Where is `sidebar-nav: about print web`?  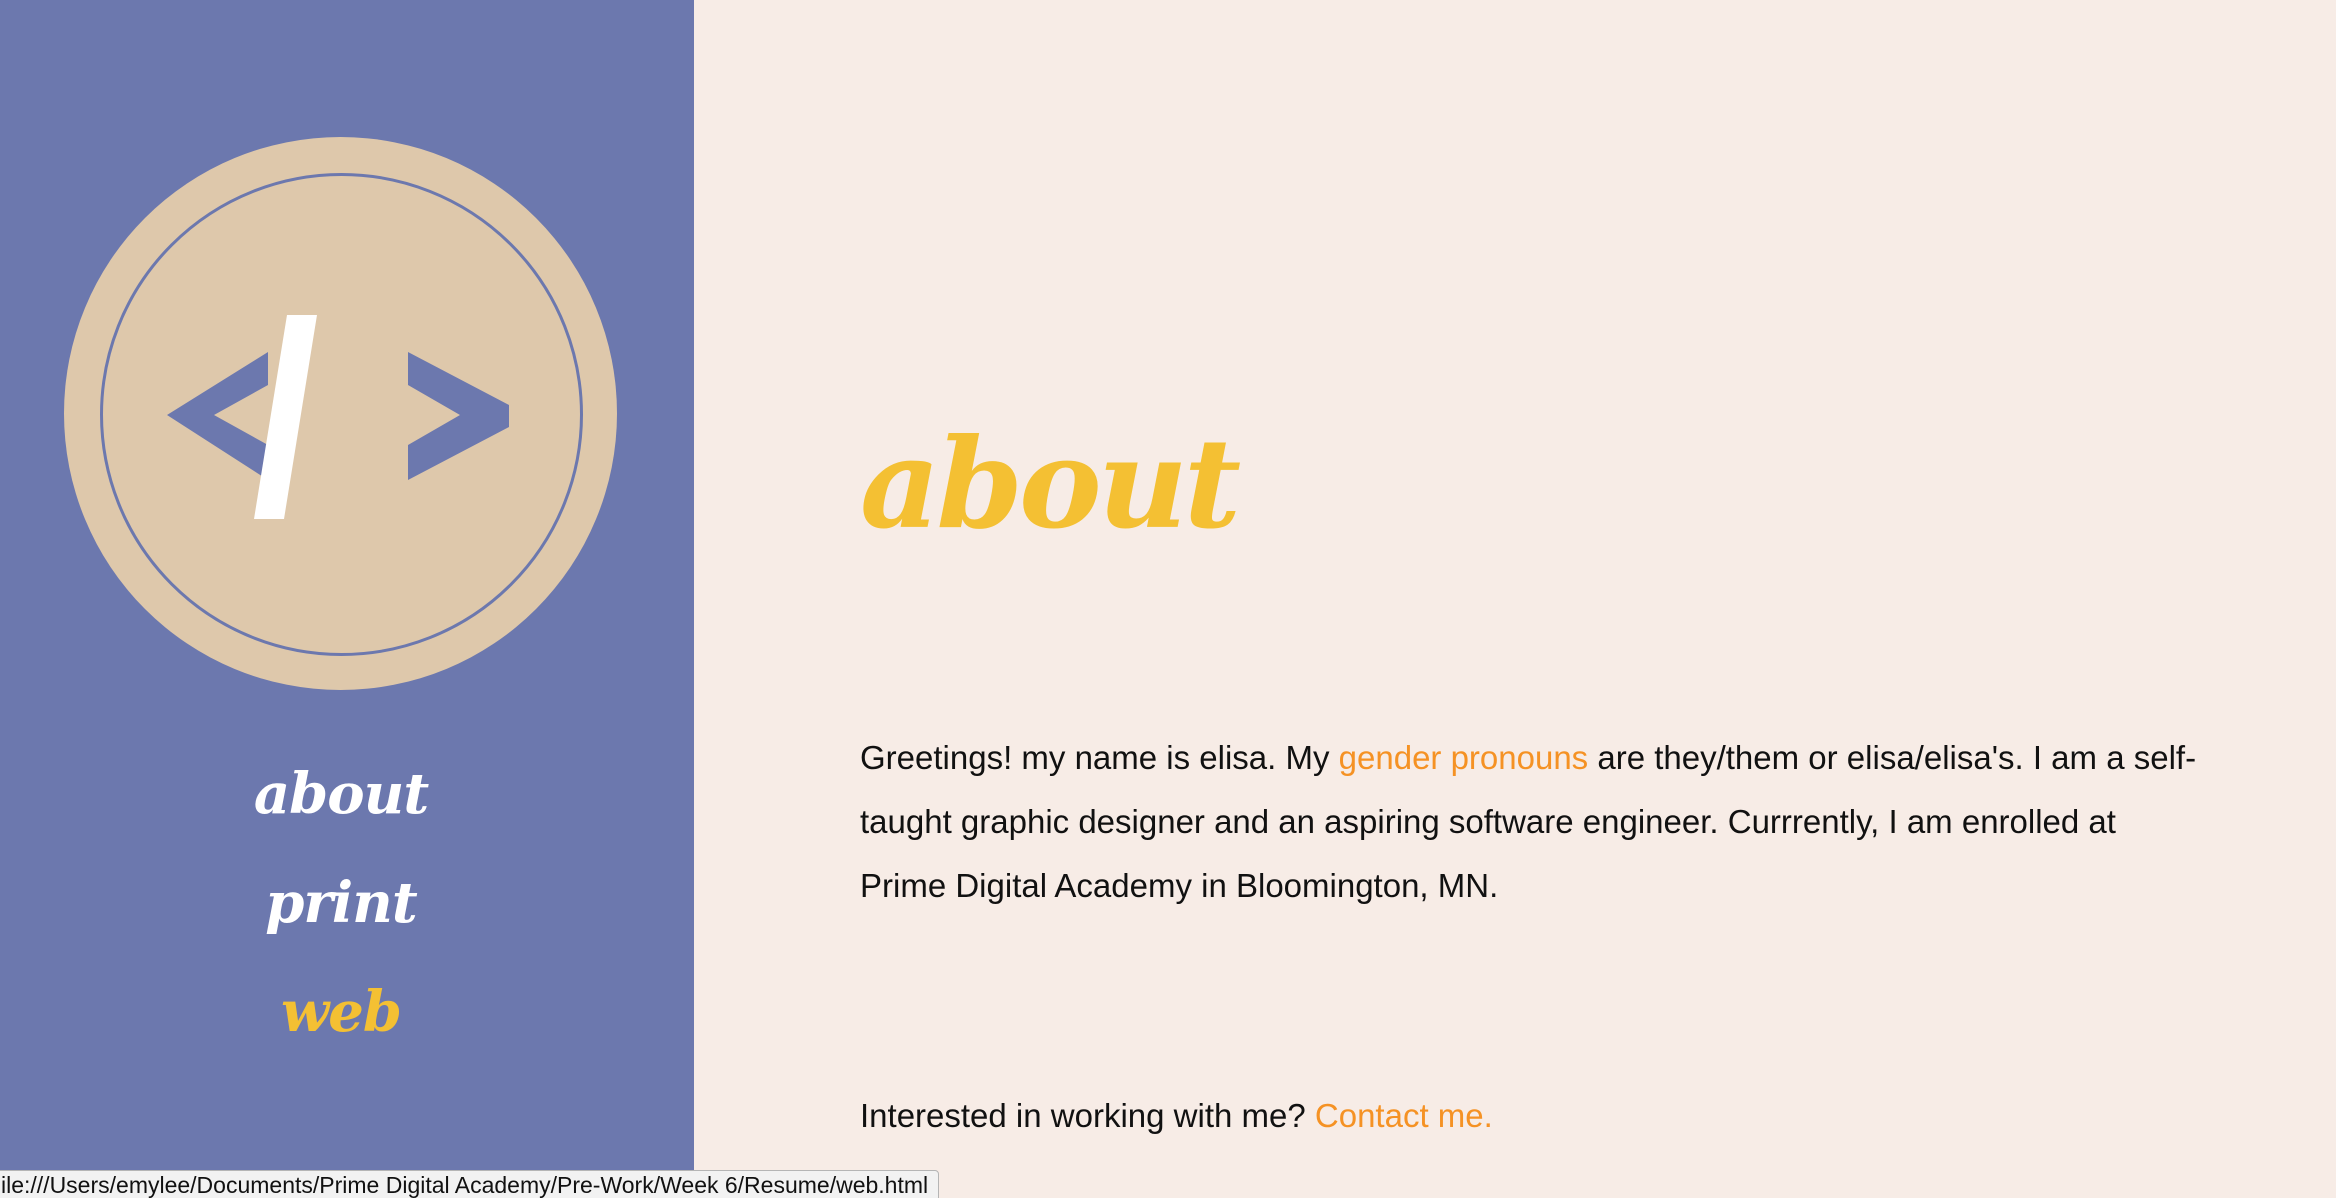
sidebar-nav: about print web is located at coordinates (341, 903).